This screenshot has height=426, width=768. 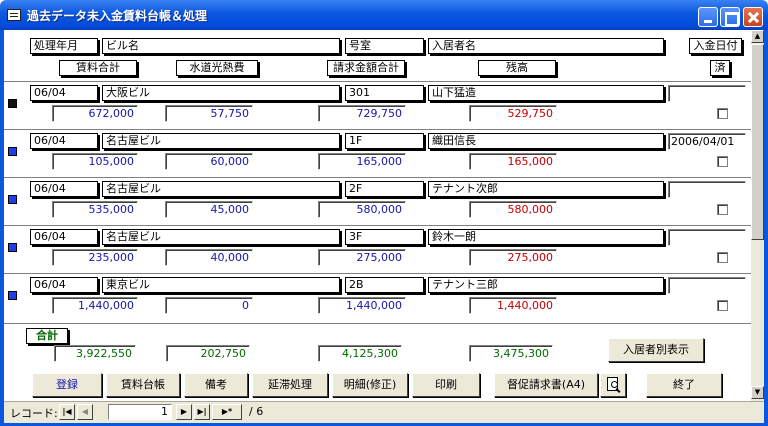 What do you see at coordinates (67, 412) in the screenshot?
I see `first-record-icon: |◀` at bounding box center [67, 412].